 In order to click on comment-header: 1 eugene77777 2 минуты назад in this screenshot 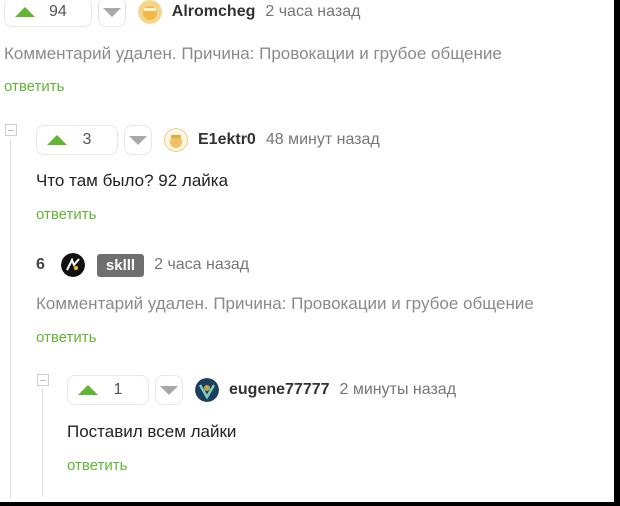, I will do `click(261, 390)`.